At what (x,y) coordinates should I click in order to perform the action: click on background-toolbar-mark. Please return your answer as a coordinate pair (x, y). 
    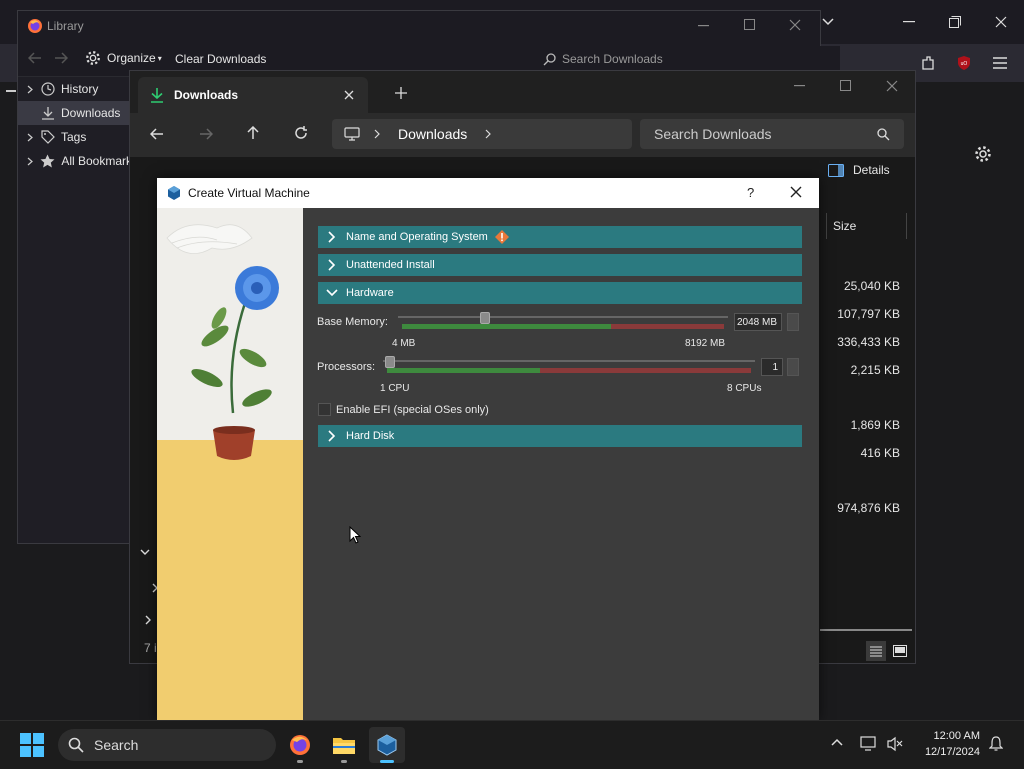
    Looking at the image, I should click on (11, 91).